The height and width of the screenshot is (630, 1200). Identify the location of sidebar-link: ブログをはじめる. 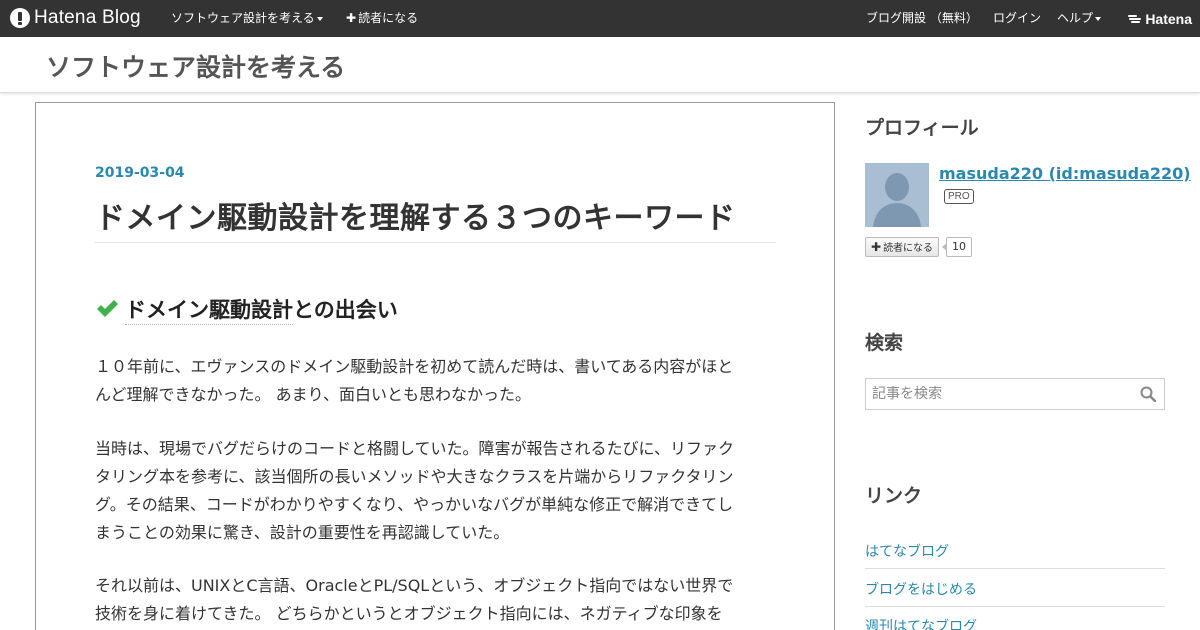
(1015, 589).